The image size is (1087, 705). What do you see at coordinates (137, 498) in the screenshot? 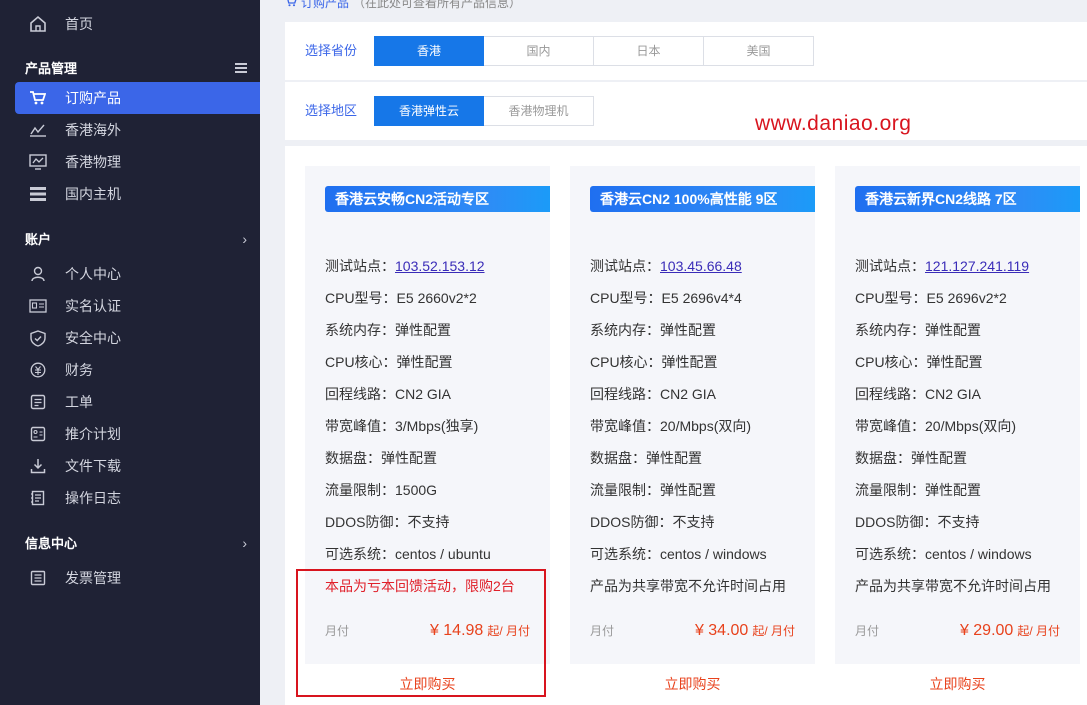
I see `sidebar-item-operation-log: 操作日志` at bounding box center [137, 498].